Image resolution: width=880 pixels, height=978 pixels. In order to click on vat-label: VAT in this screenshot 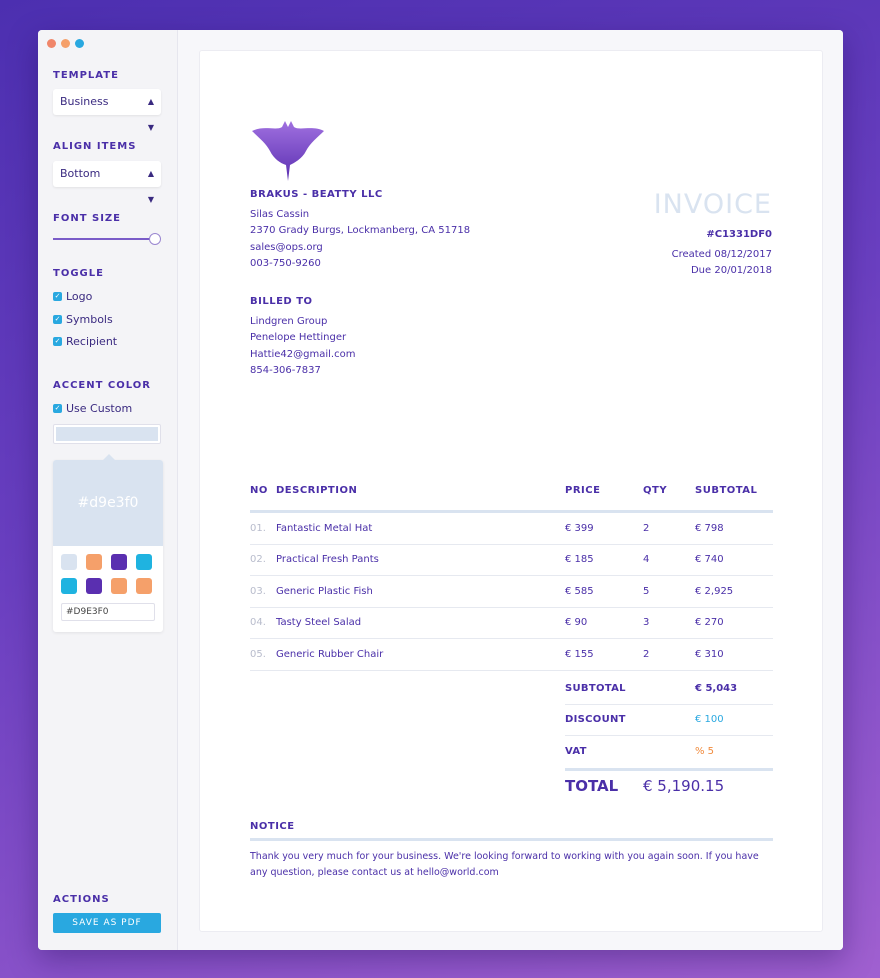, I will do `click(576, 752)`.